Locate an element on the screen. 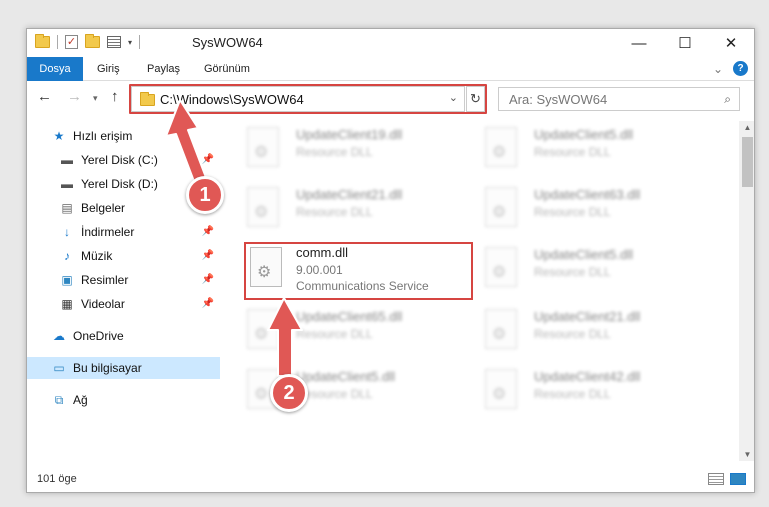 The image size is (769, 507). expand-ribbon-chevron-icon: ⌄ is located at coordinates (718, 69).